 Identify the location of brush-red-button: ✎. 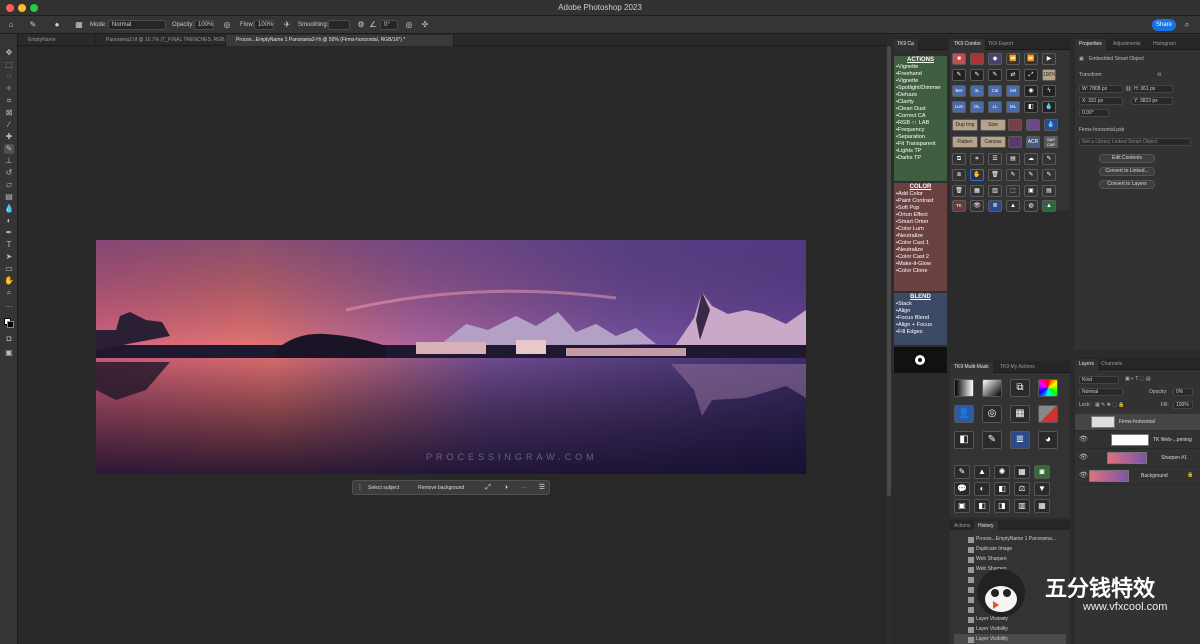
(977, 75).